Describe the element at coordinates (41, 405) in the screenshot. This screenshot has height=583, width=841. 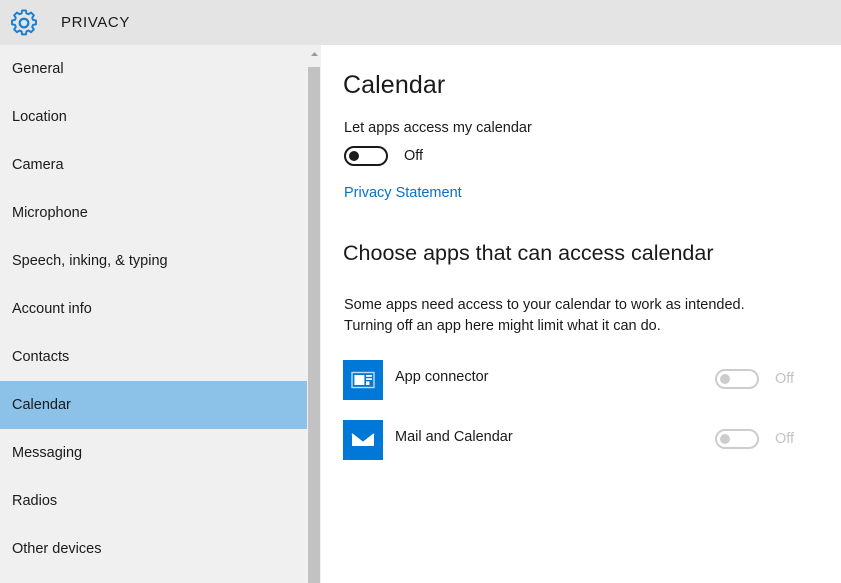
I see `sidebar-item-label: Calendar` at that location.